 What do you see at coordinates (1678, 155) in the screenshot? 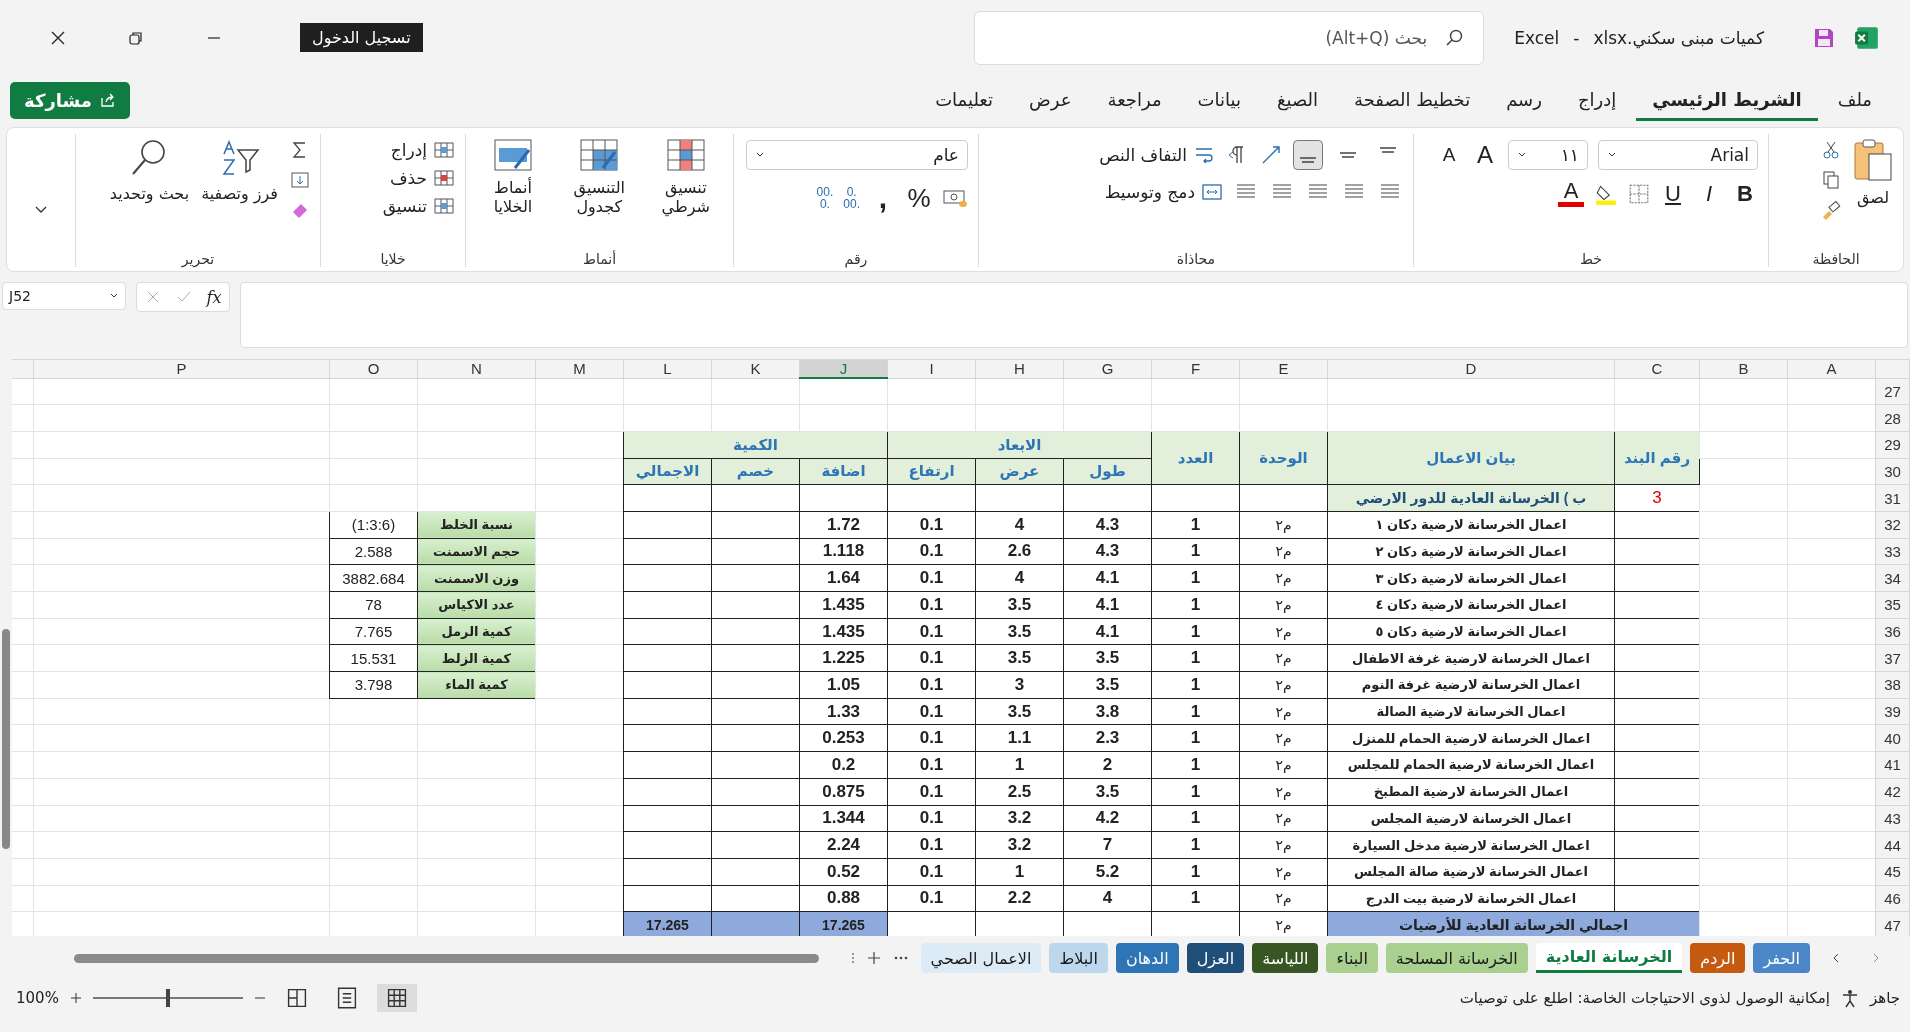
I see `font-name-field: Arial` at bounding box center [1678, 155].